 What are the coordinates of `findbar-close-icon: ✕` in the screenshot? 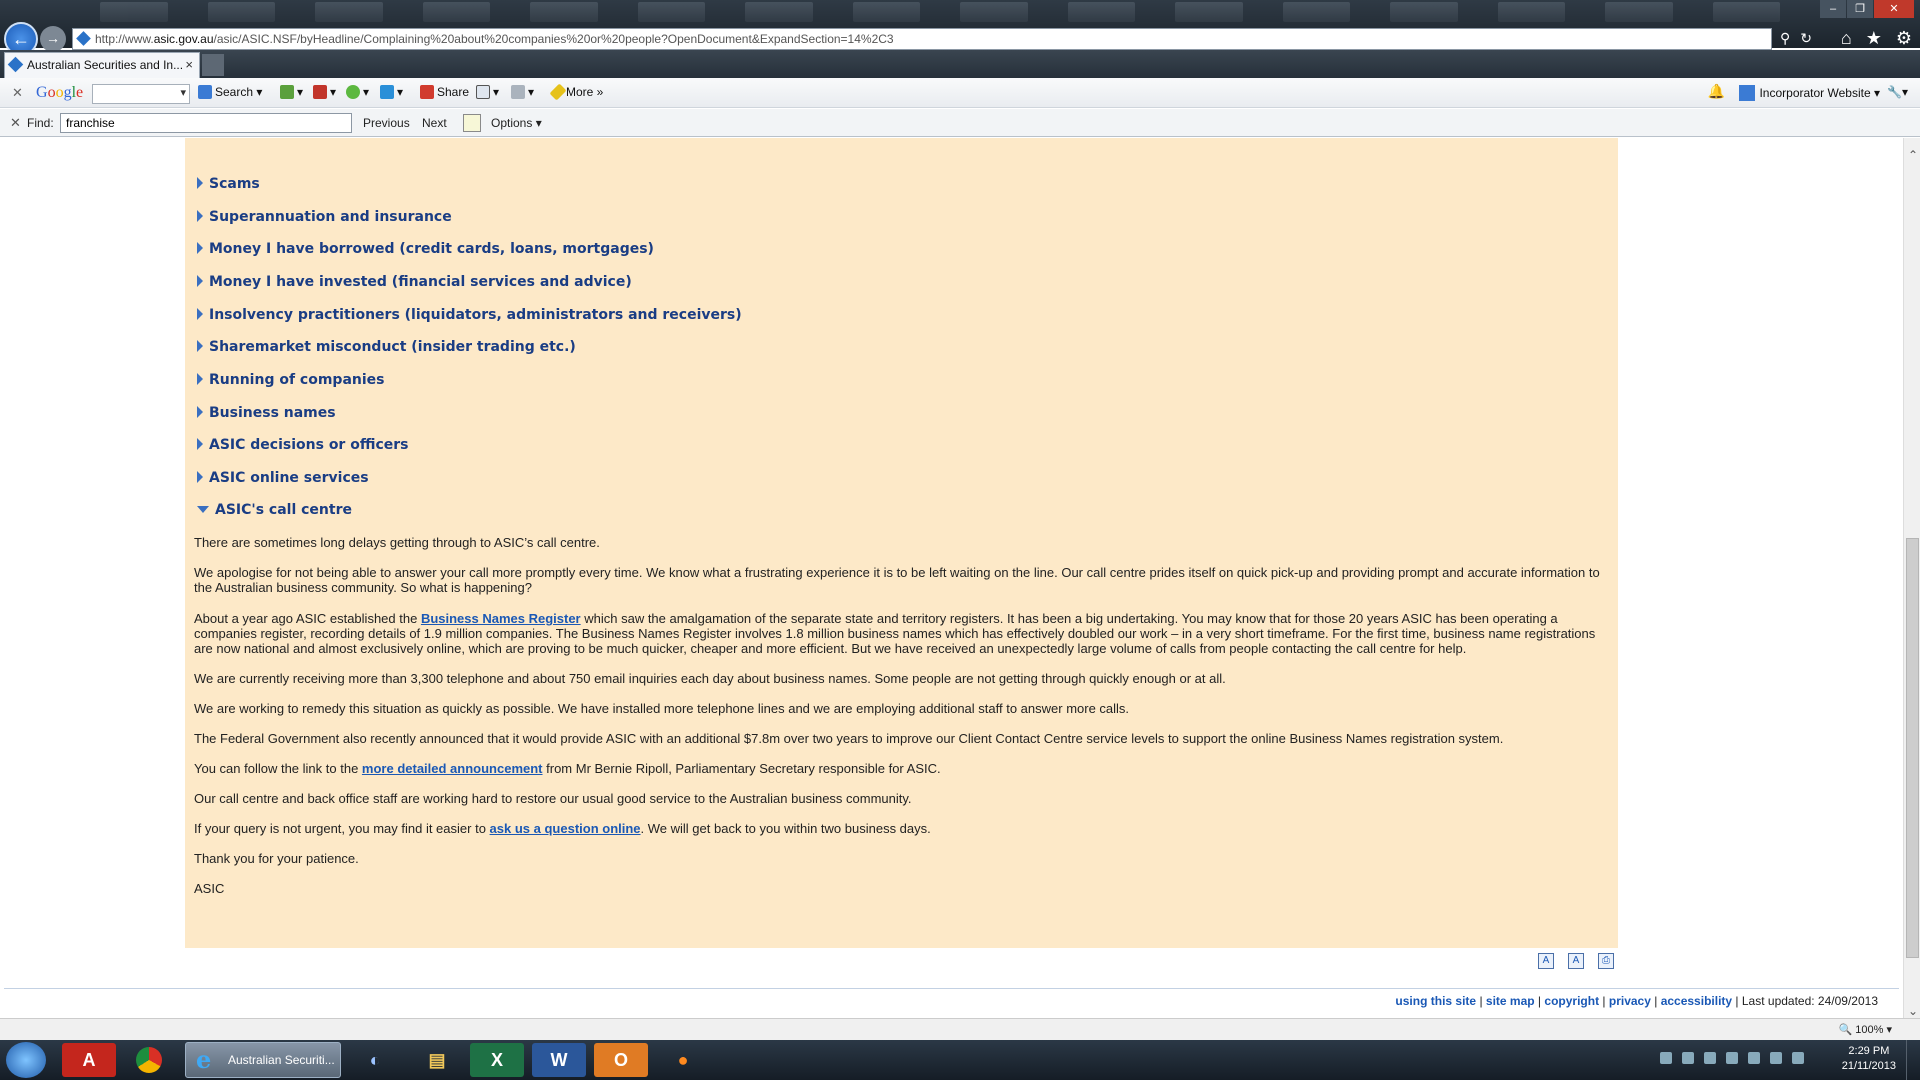 It's located at (15, 123).